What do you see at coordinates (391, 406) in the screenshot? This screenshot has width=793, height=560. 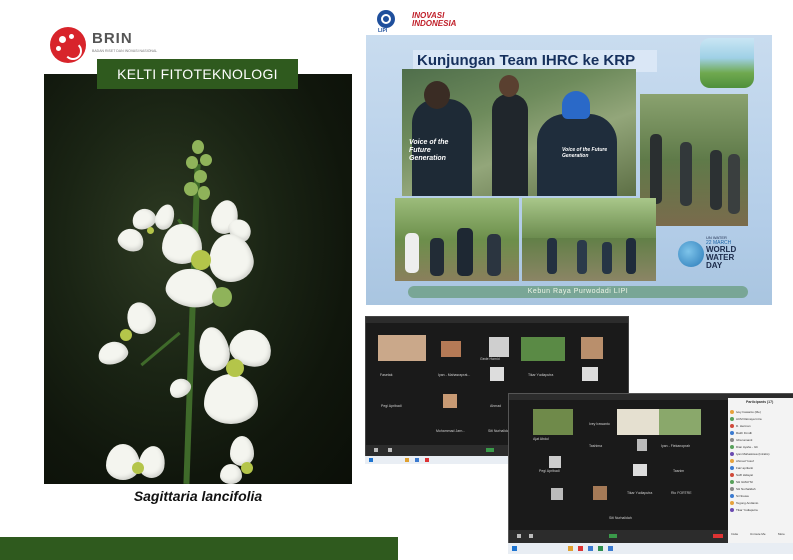 I see `zoom1-name: Pegi Apribadi` at bounding box center [391, 406].